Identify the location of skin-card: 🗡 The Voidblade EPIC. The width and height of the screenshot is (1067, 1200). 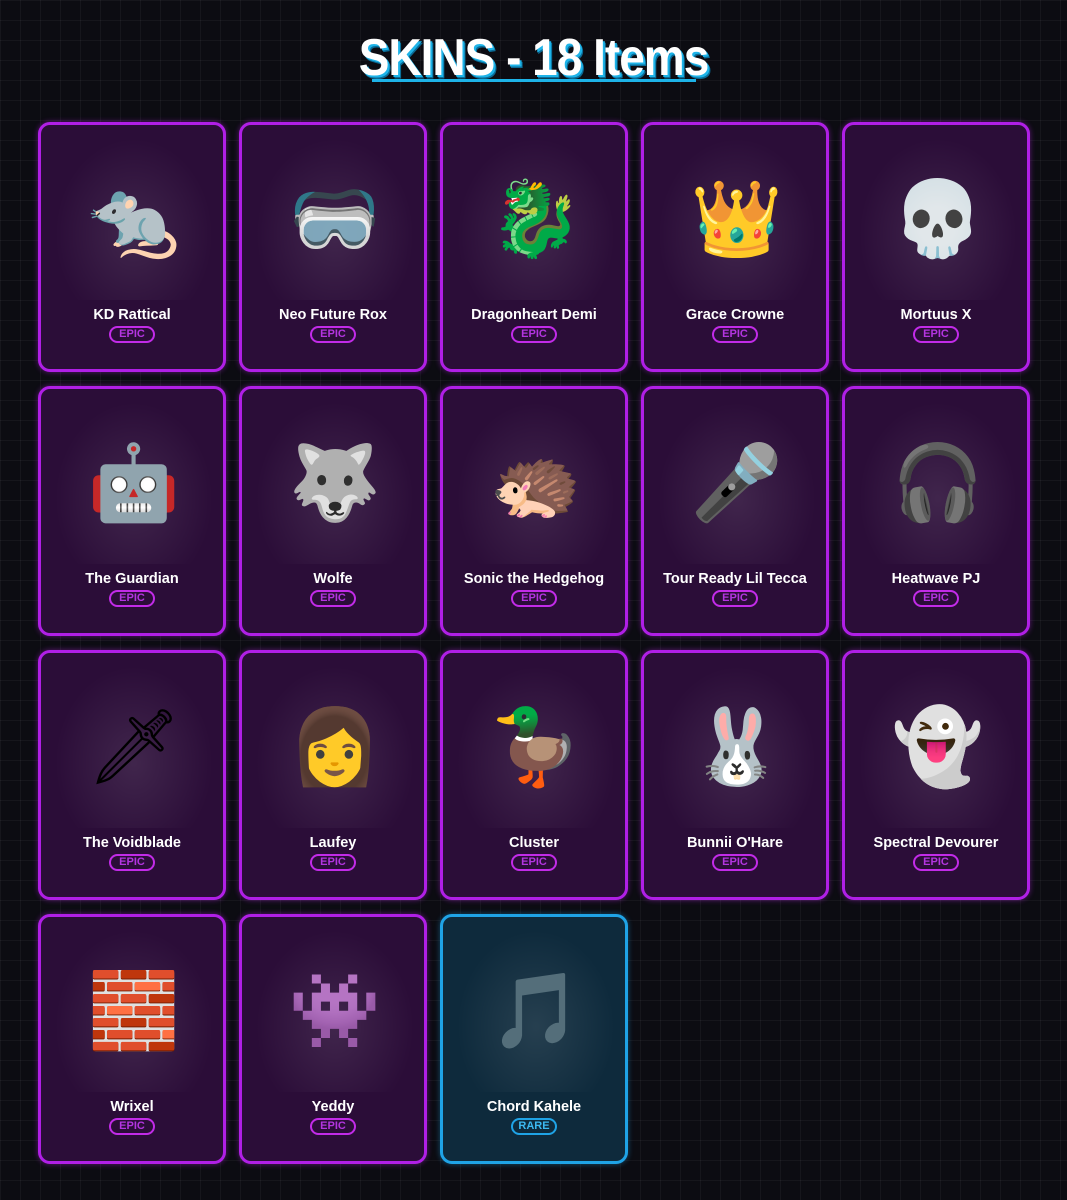
(132, 775).